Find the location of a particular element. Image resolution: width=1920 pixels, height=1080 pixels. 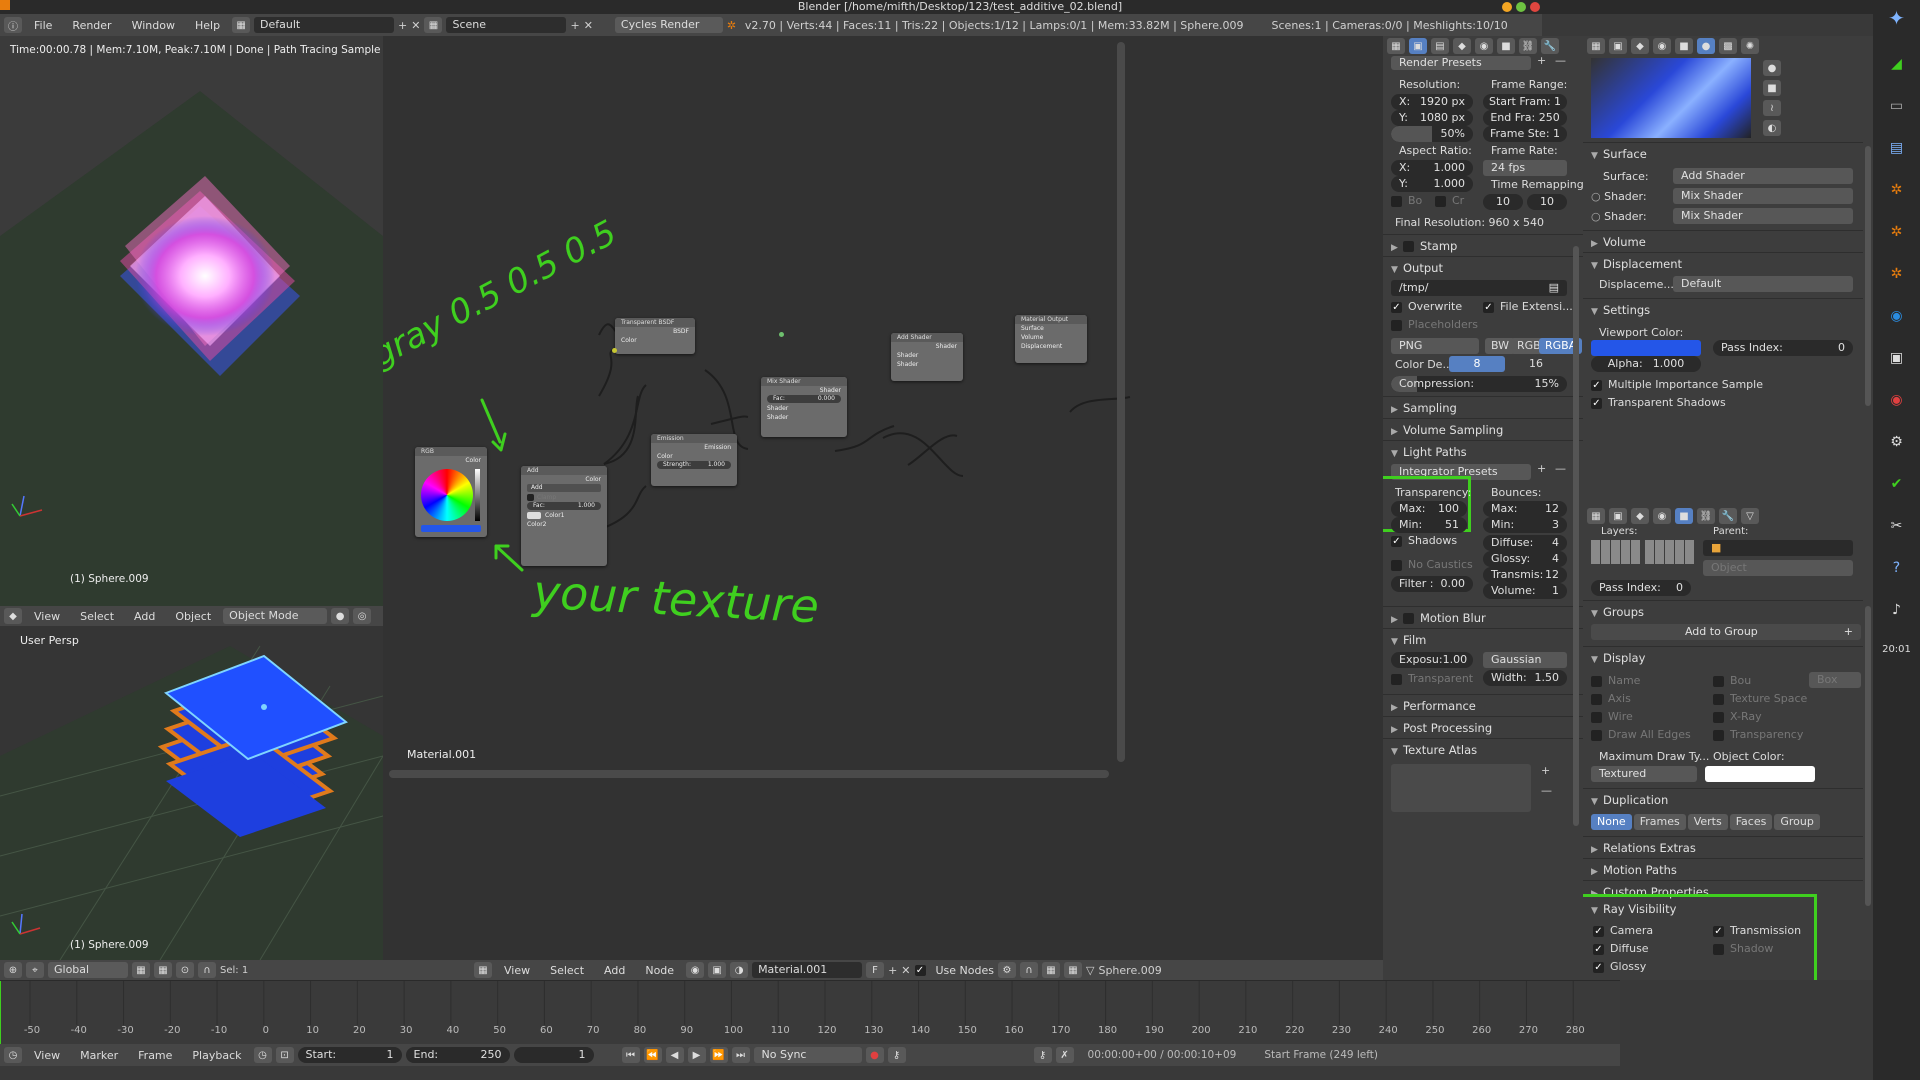

editor-type-icon: ◆ is located at coordinates (13, 616).